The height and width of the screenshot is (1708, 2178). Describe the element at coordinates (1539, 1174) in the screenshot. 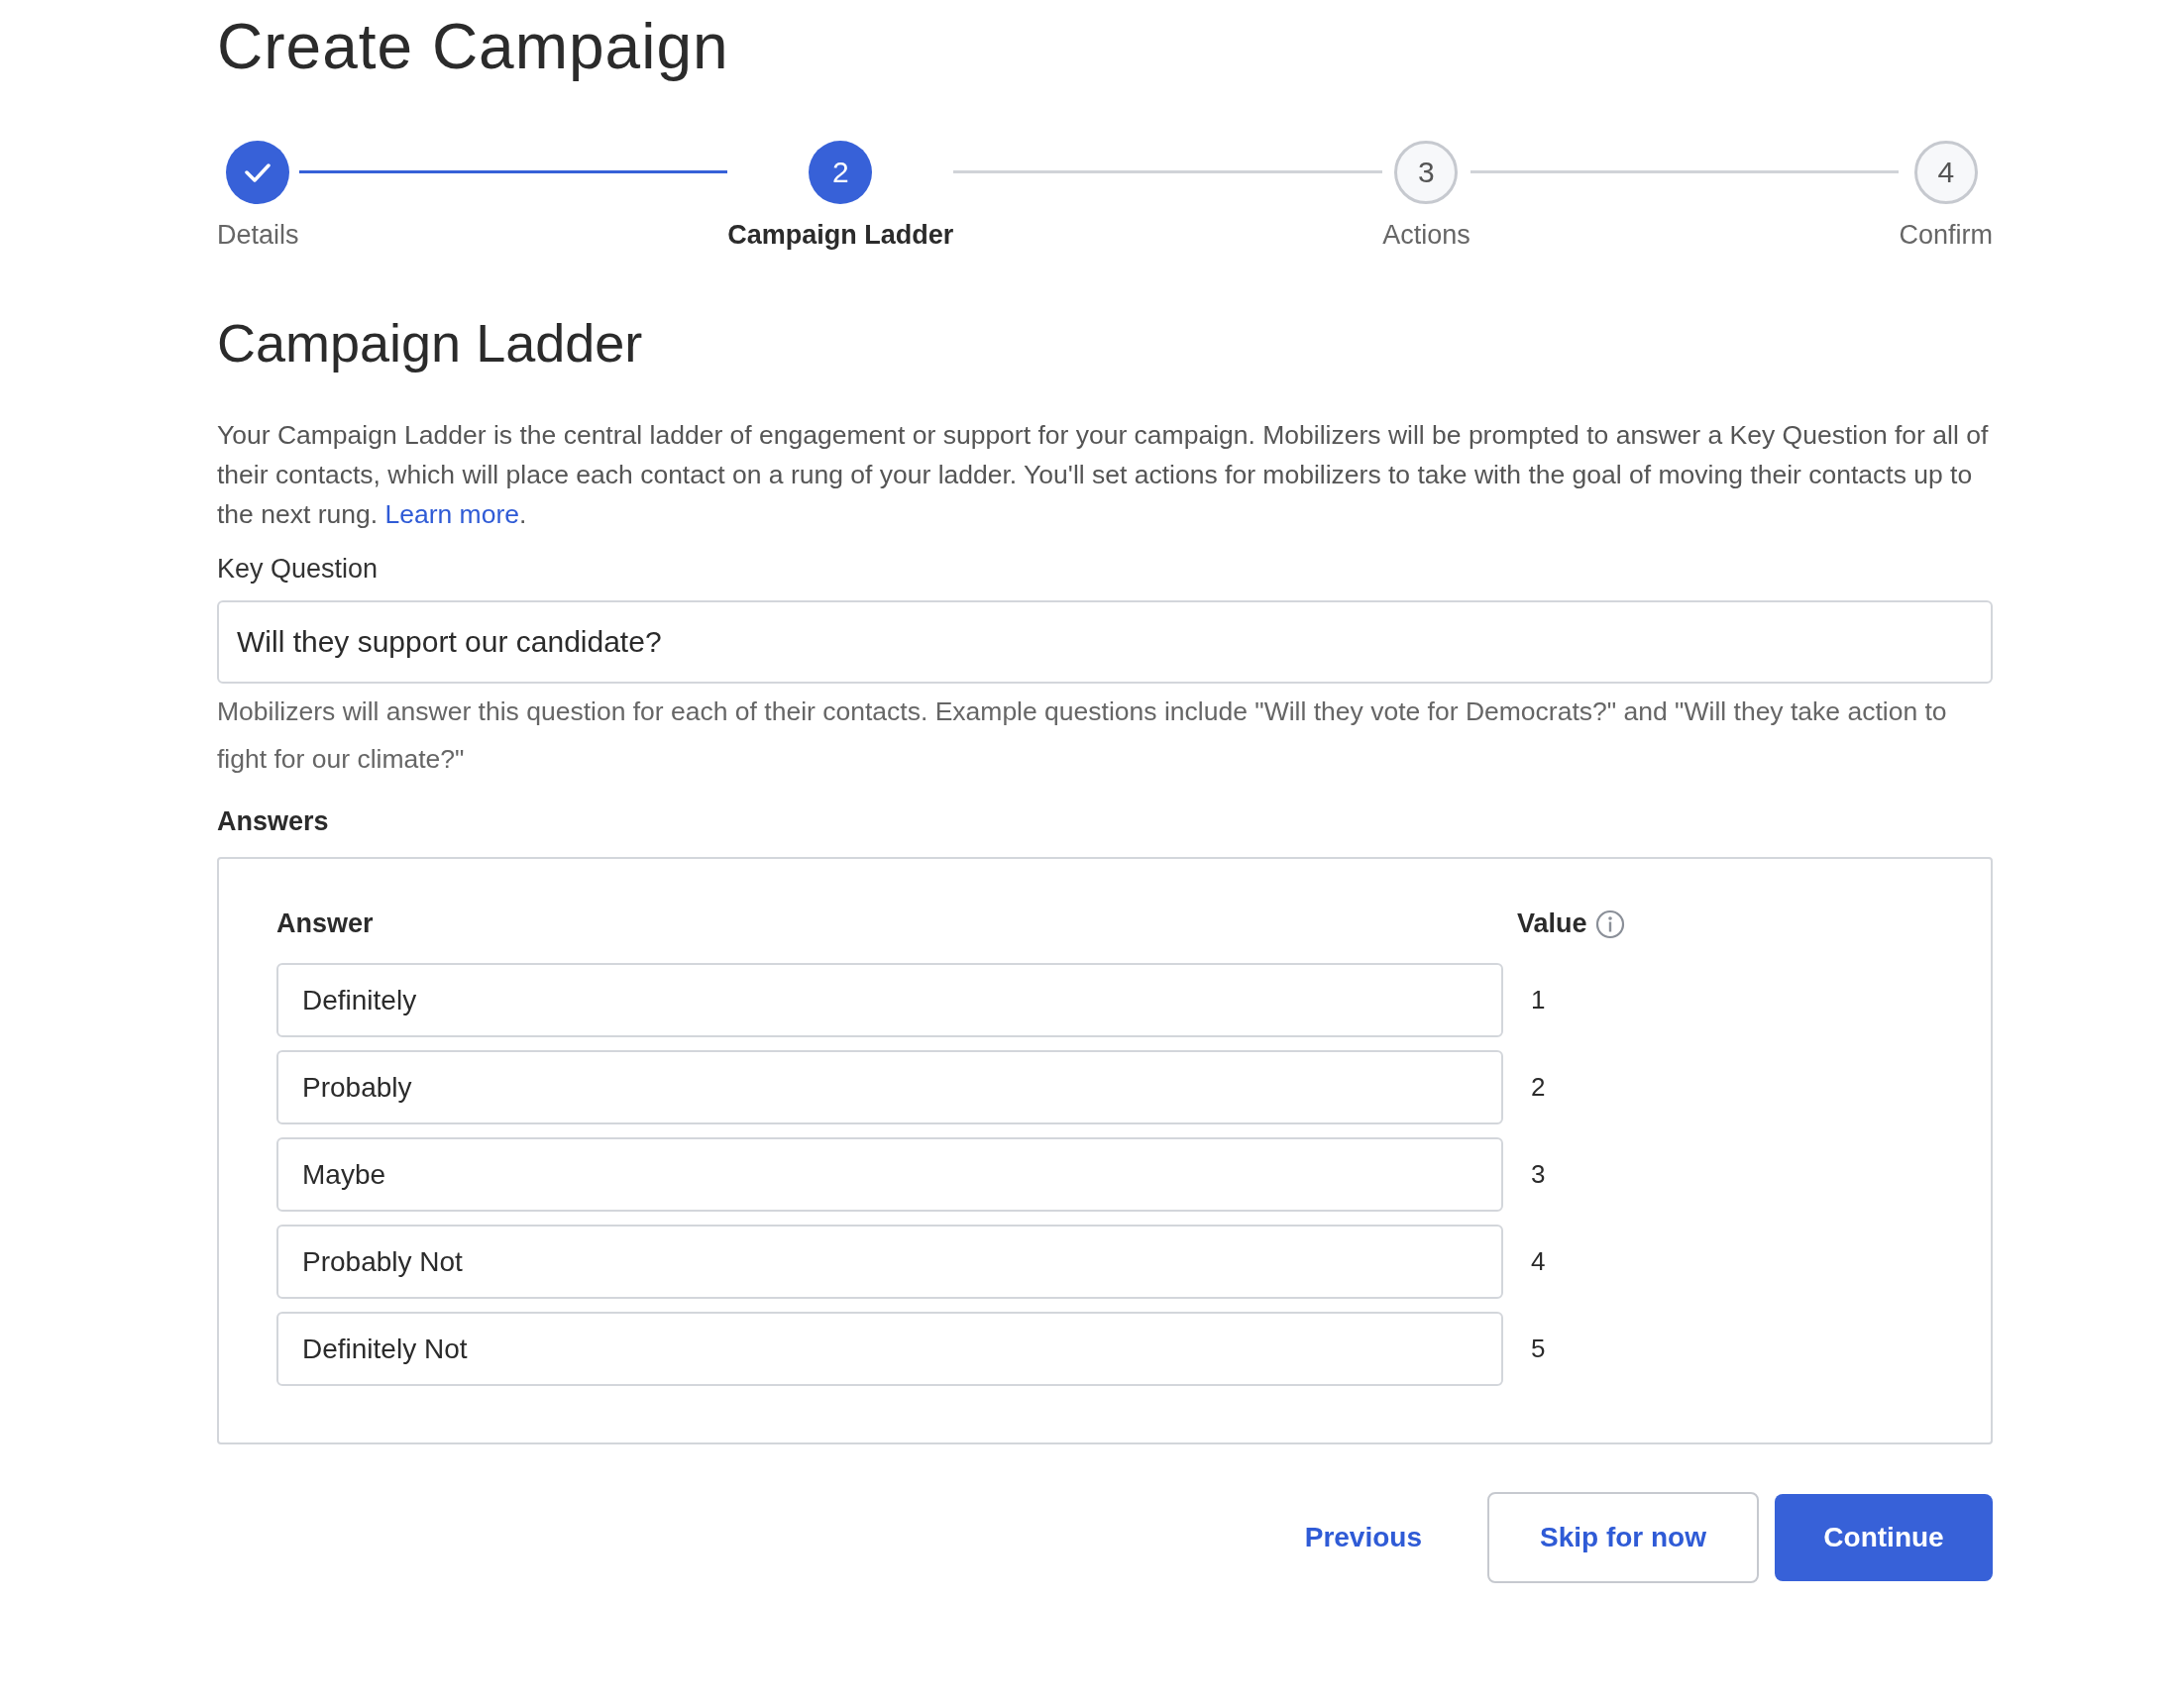

I see `answer-value: 3` at that location.